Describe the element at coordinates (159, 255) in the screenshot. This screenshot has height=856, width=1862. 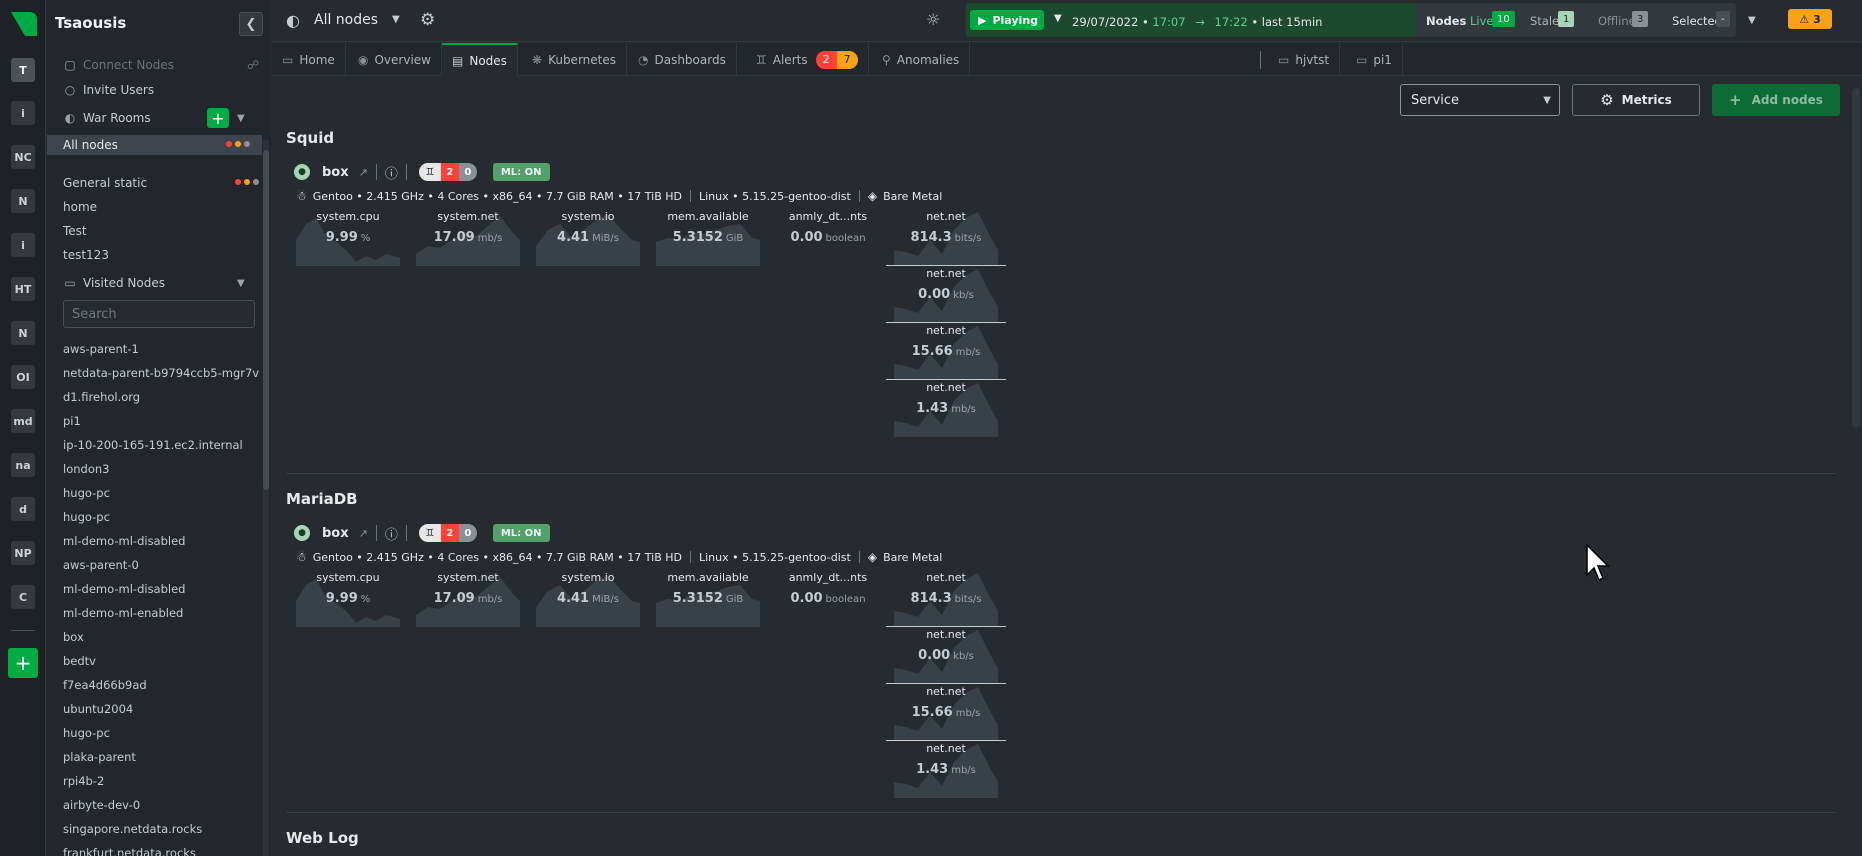
I see `room-test123: test123` at that location.